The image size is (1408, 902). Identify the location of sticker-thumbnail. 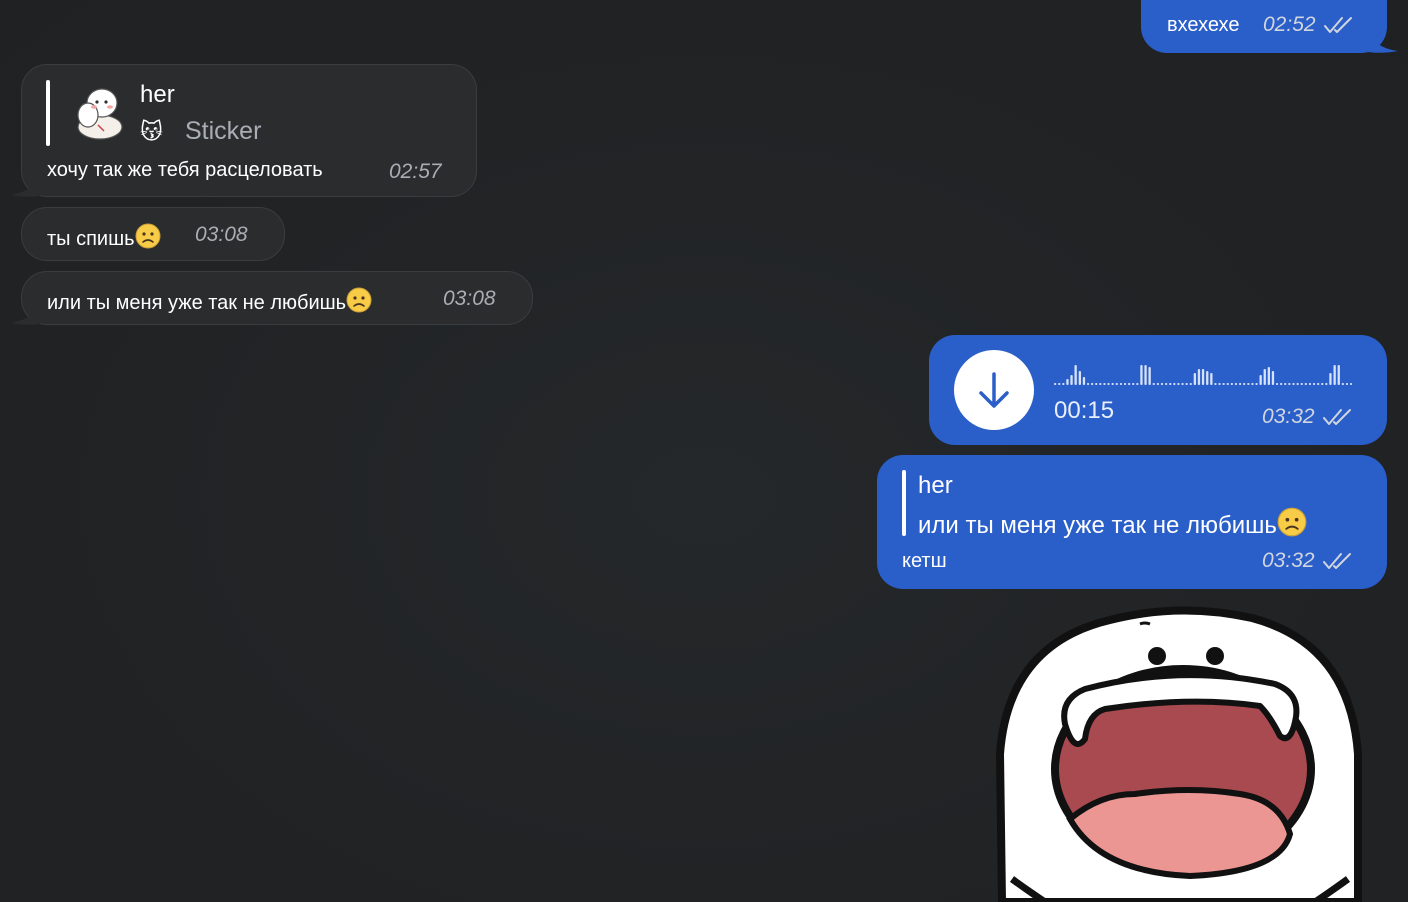
(100, 114).